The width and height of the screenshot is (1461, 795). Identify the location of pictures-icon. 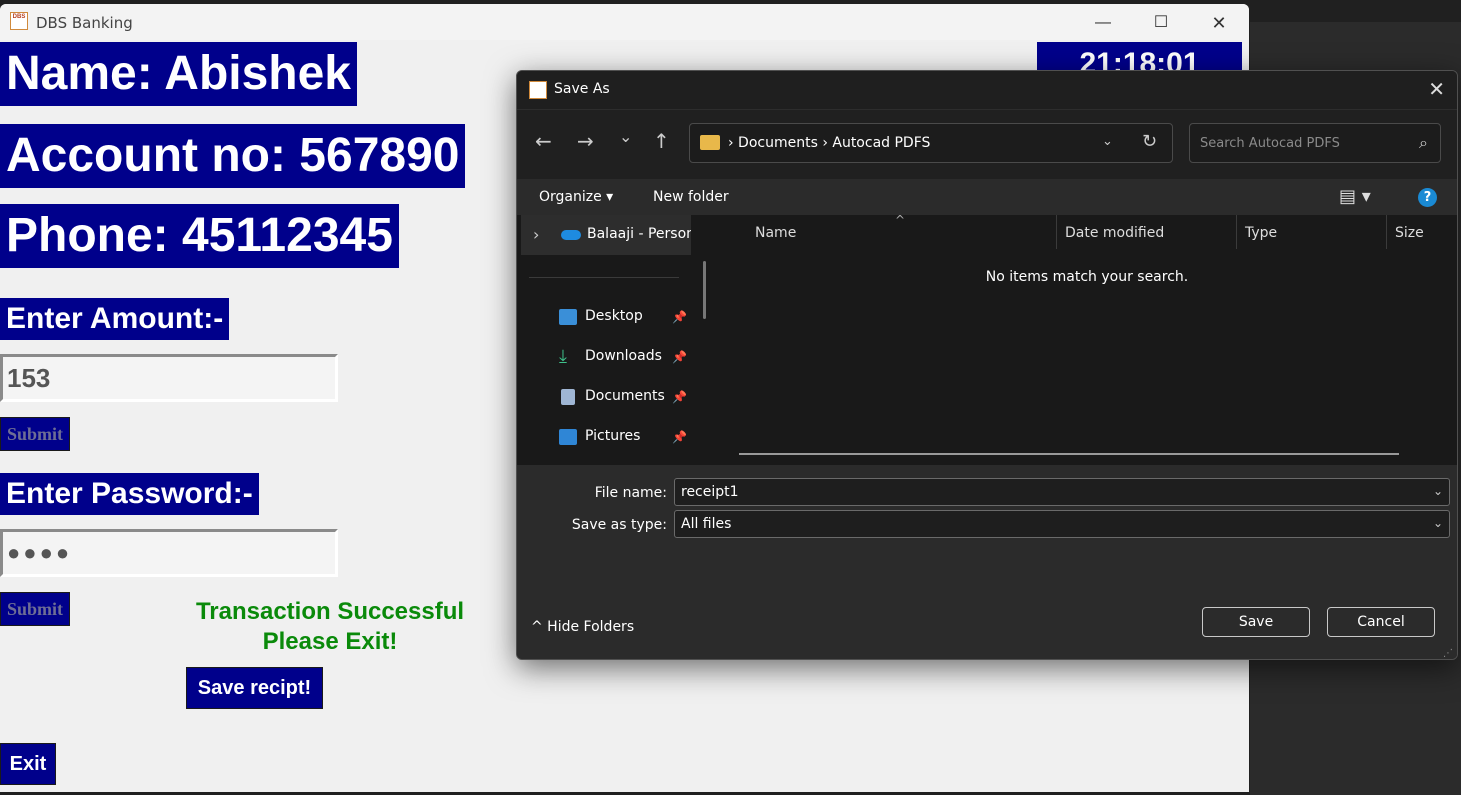
(568, 437).